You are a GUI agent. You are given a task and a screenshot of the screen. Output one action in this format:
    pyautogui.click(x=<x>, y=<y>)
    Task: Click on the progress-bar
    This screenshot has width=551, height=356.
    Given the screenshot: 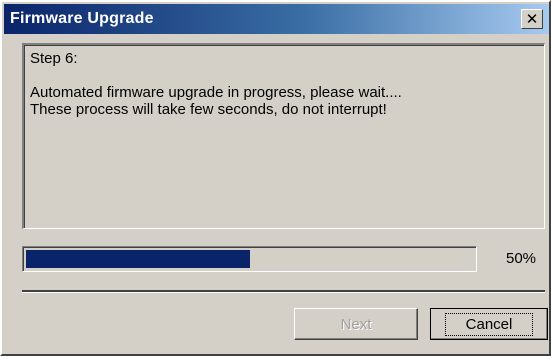 What is the action you would take?
    pyautogui.click(x=249, y=259)
    